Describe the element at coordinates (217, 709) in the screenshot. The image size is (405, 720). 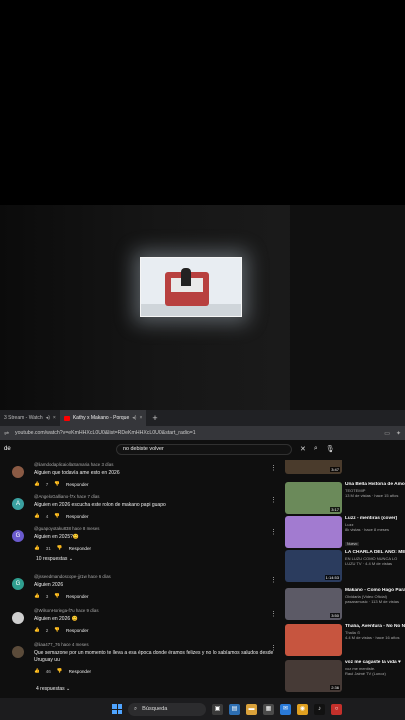
I see `task-view-icon: ▣` at that location.